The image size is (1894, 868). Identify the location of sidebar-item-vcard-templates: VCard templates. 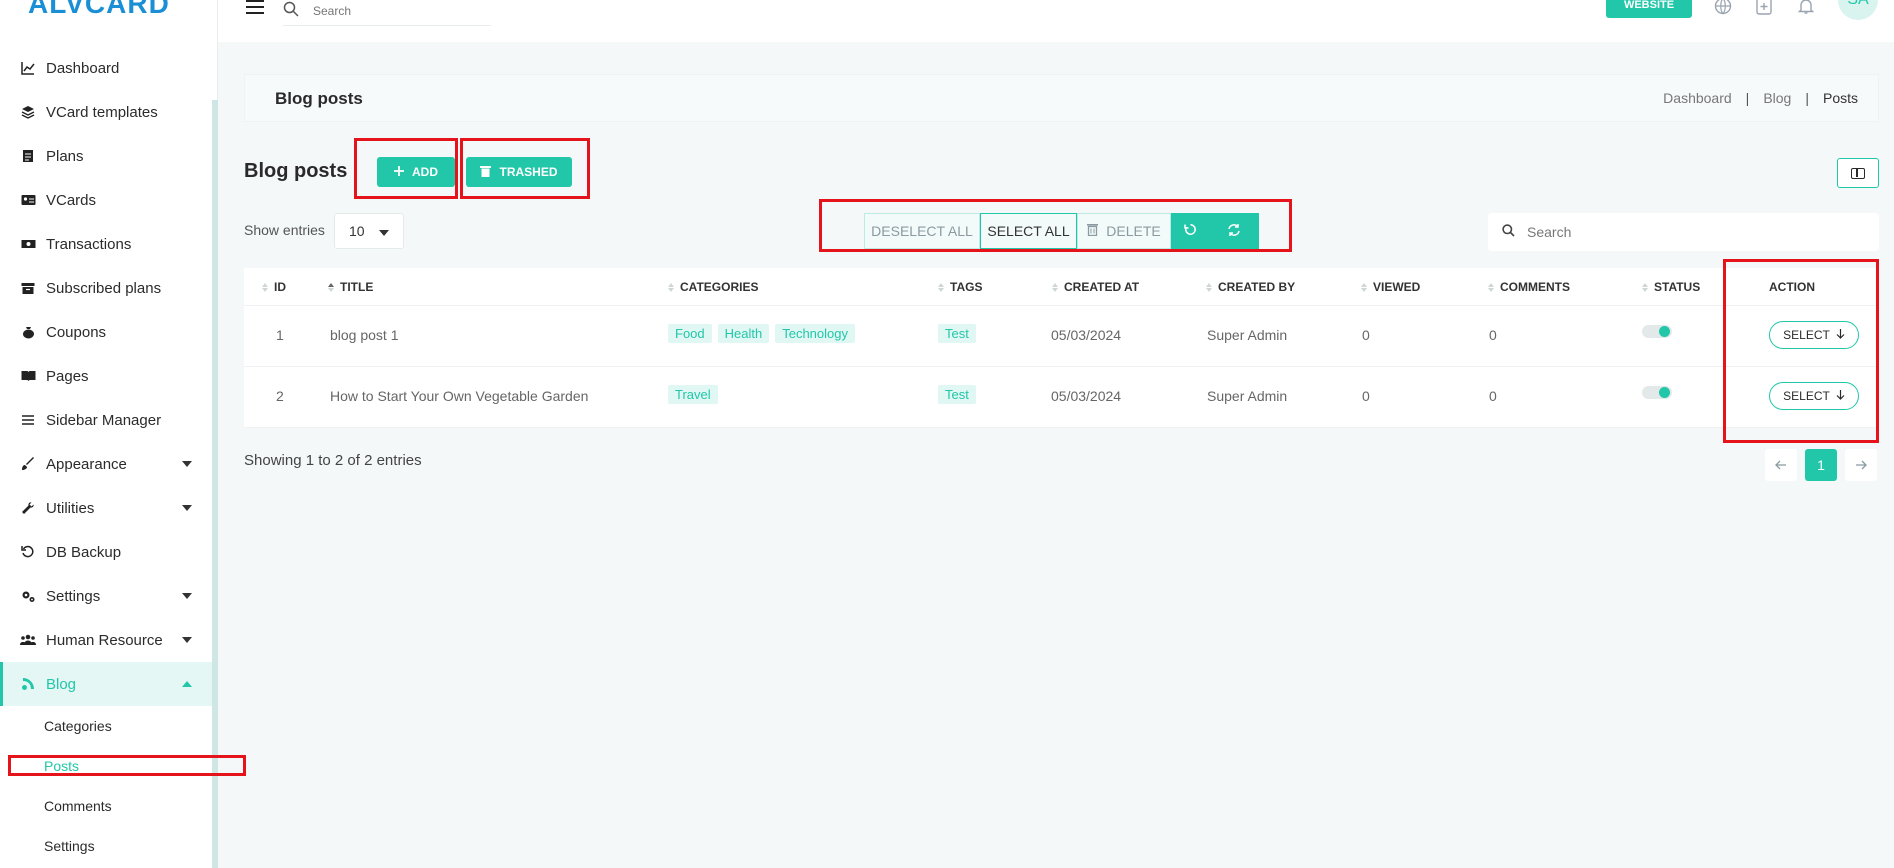
(106, 112).